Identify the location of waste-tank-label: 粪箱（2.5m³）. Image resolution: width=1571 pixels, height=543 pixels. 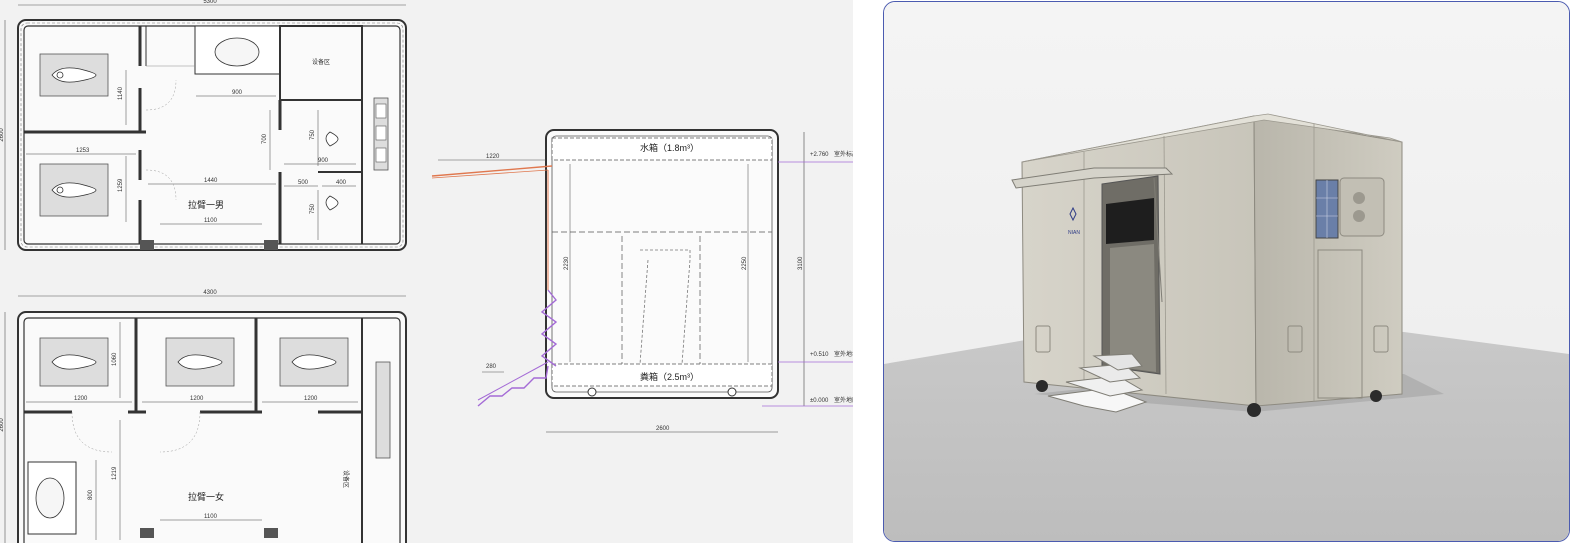
(669, 376).